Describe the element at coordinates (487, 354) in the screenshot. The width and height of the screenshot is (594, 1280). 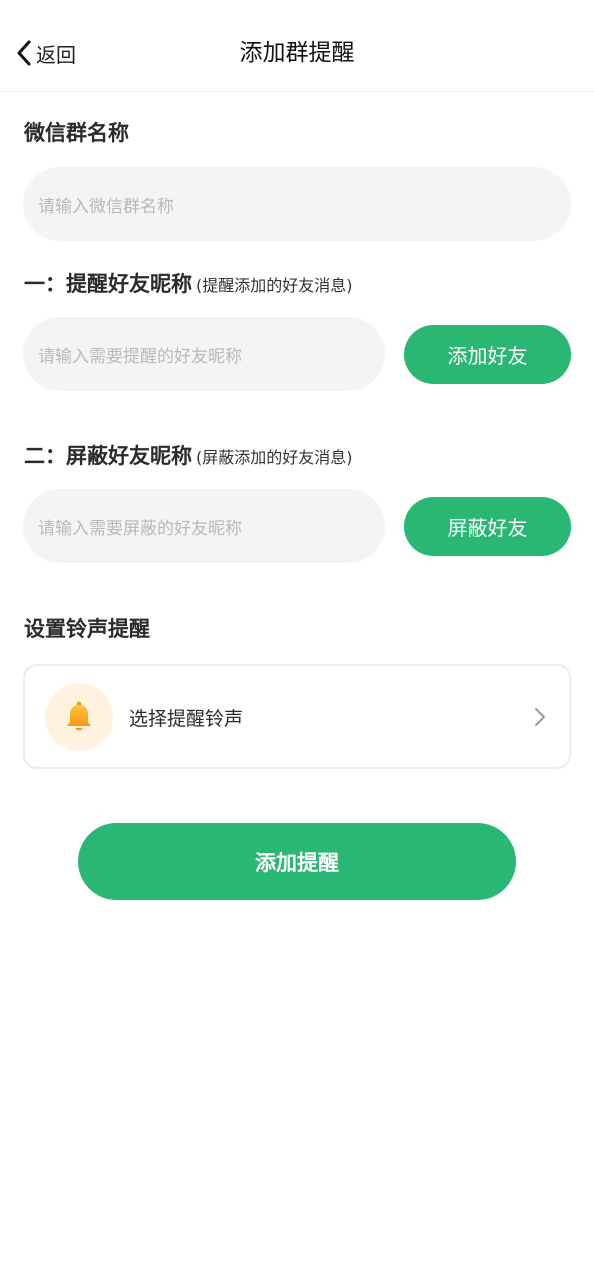
I see `add-friend-button: 添加好友` at that location.